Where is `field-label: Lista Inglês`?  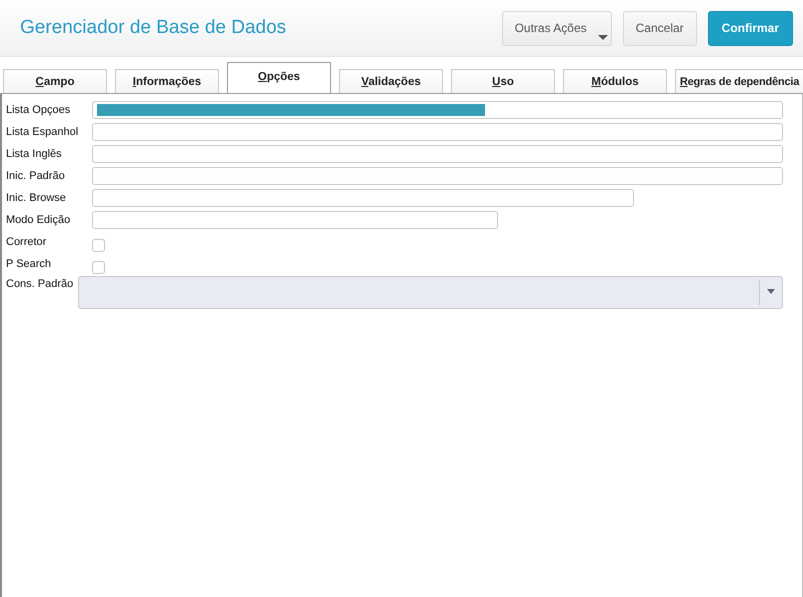 field-label: Lista Inglês is located at coordinates (34, 154).